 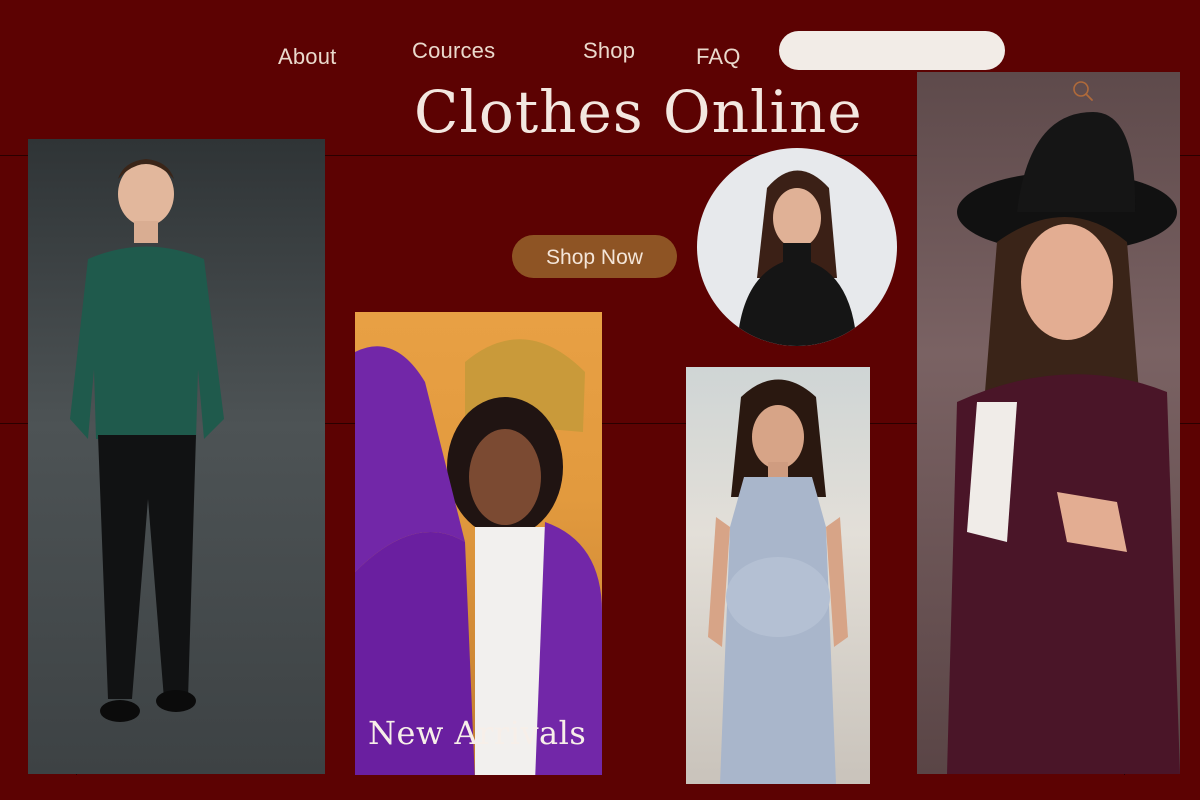 I want to click on photo-woman-purple-jacket, so click(x=478, y=543).